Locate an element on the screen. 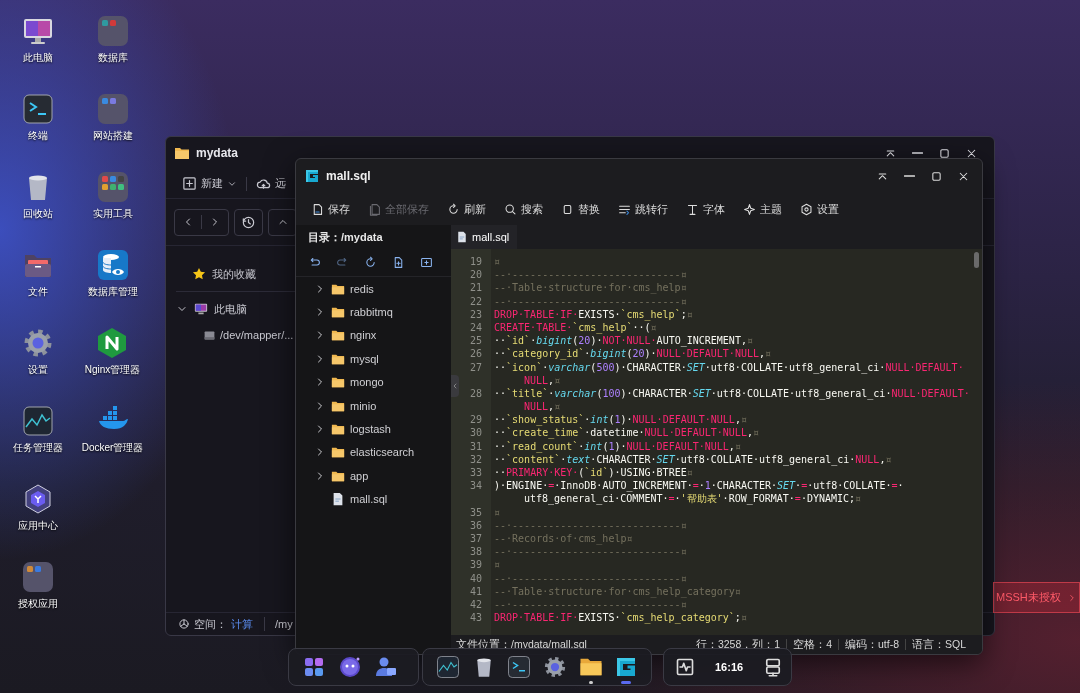 Image resolution: width=1080 pixels, height=693 pixels. tree-item: app is located at coordinates (373, 476).